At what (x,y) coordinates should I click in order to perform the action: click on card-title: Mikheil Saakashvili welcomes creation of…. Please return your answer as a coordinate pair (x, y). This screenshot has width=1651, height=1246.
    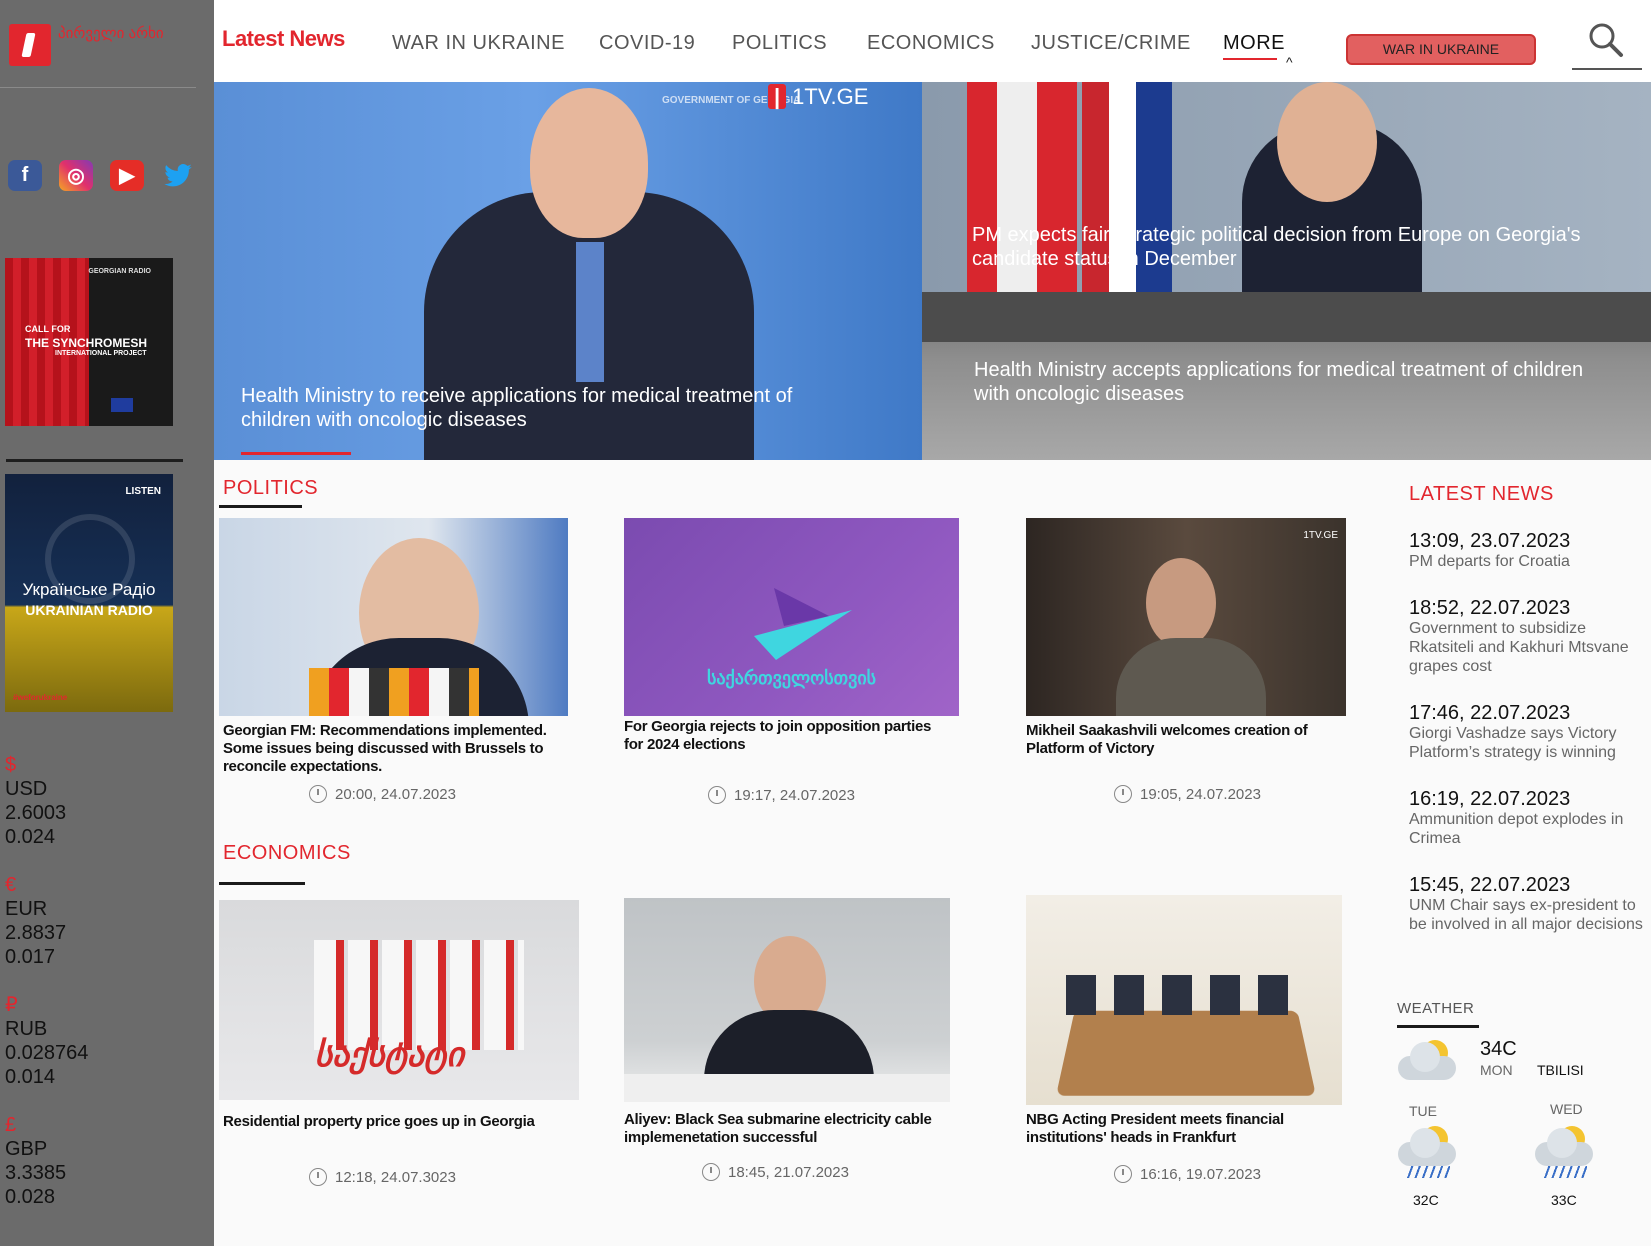
    Looking at the image, I should click on (1181, 740).